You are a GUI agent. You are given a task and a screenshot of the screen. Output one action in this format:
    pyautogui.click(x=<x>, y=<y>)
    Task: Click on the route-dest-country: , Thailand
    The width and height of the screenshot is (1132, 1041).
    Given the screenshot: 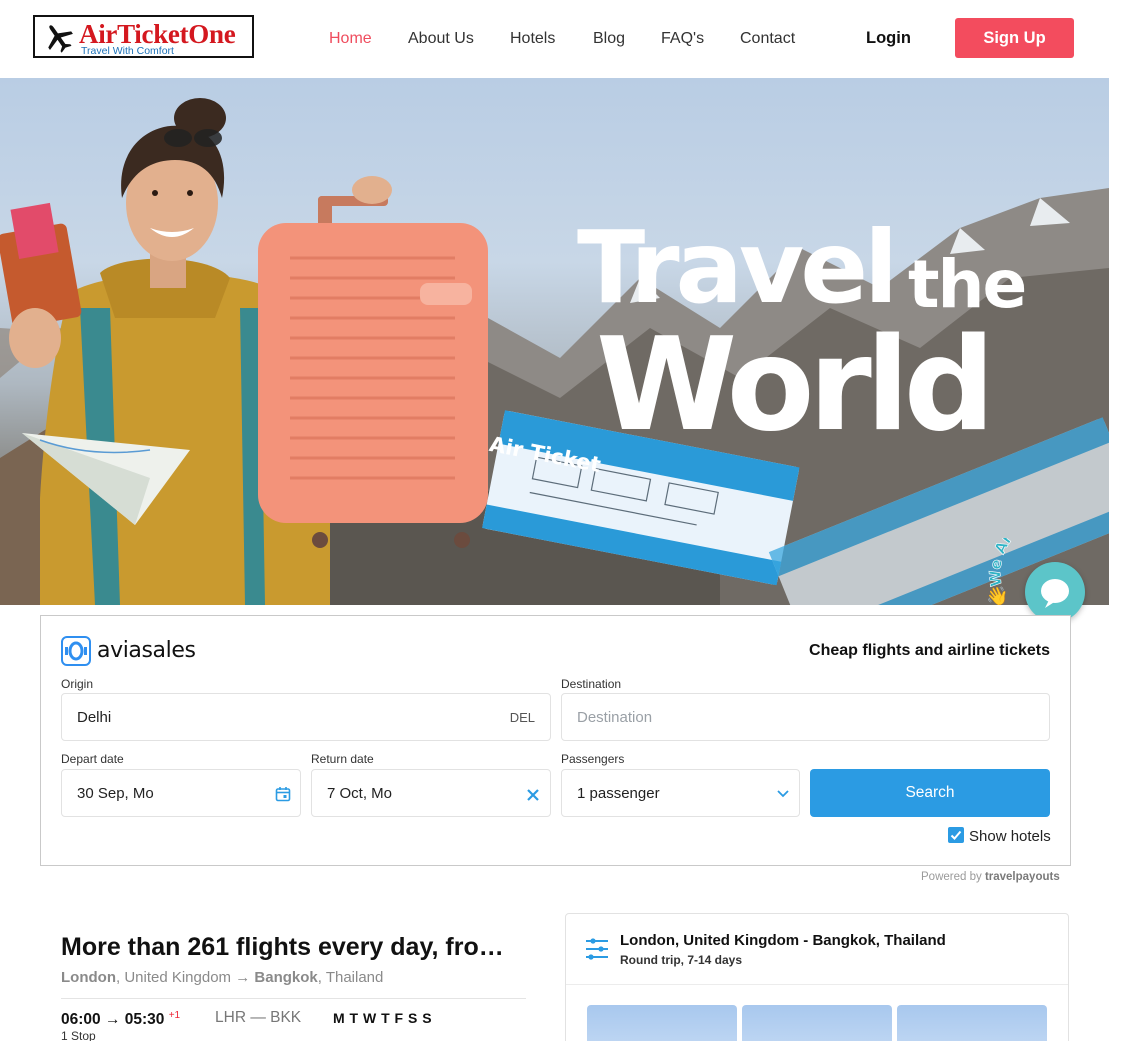 What is the action you would take?
    pyautogui.click(x=350, y=977)
    